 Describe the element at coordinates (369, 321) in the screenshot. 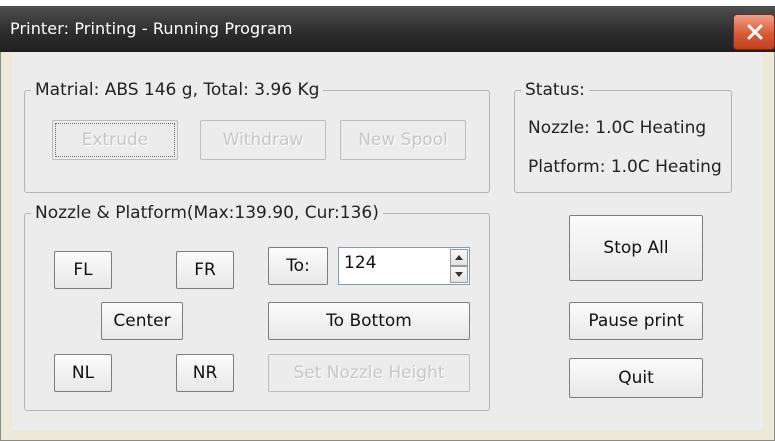

I see `to-bottom-button: To Bottom` at that location.